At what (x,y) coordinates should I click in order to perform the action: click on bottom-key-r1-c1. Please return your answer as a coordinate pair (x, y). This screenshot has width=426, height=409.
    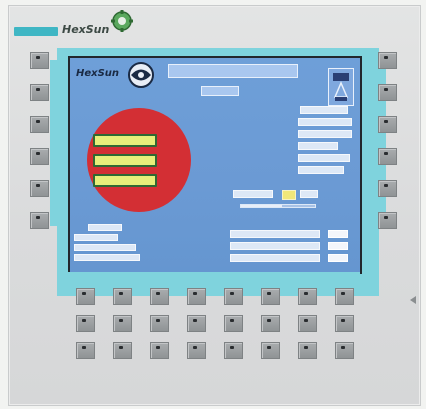
    Looking at the image, I should click on (85, 296).